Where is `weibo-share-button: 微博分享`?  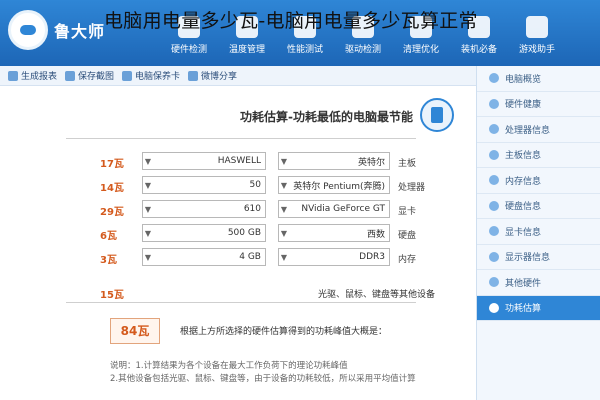
weibo-share-button: 微博分享 is located at coordinates (212, 75).